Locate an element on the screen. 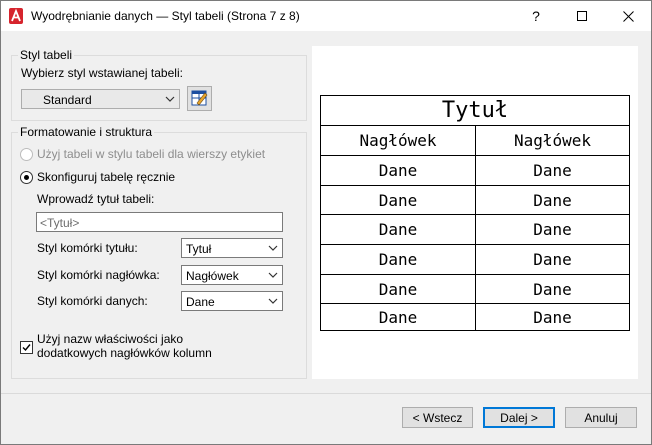 This screenshot has width=652, height=445. table-style-group is located at coordinates (159, 88).